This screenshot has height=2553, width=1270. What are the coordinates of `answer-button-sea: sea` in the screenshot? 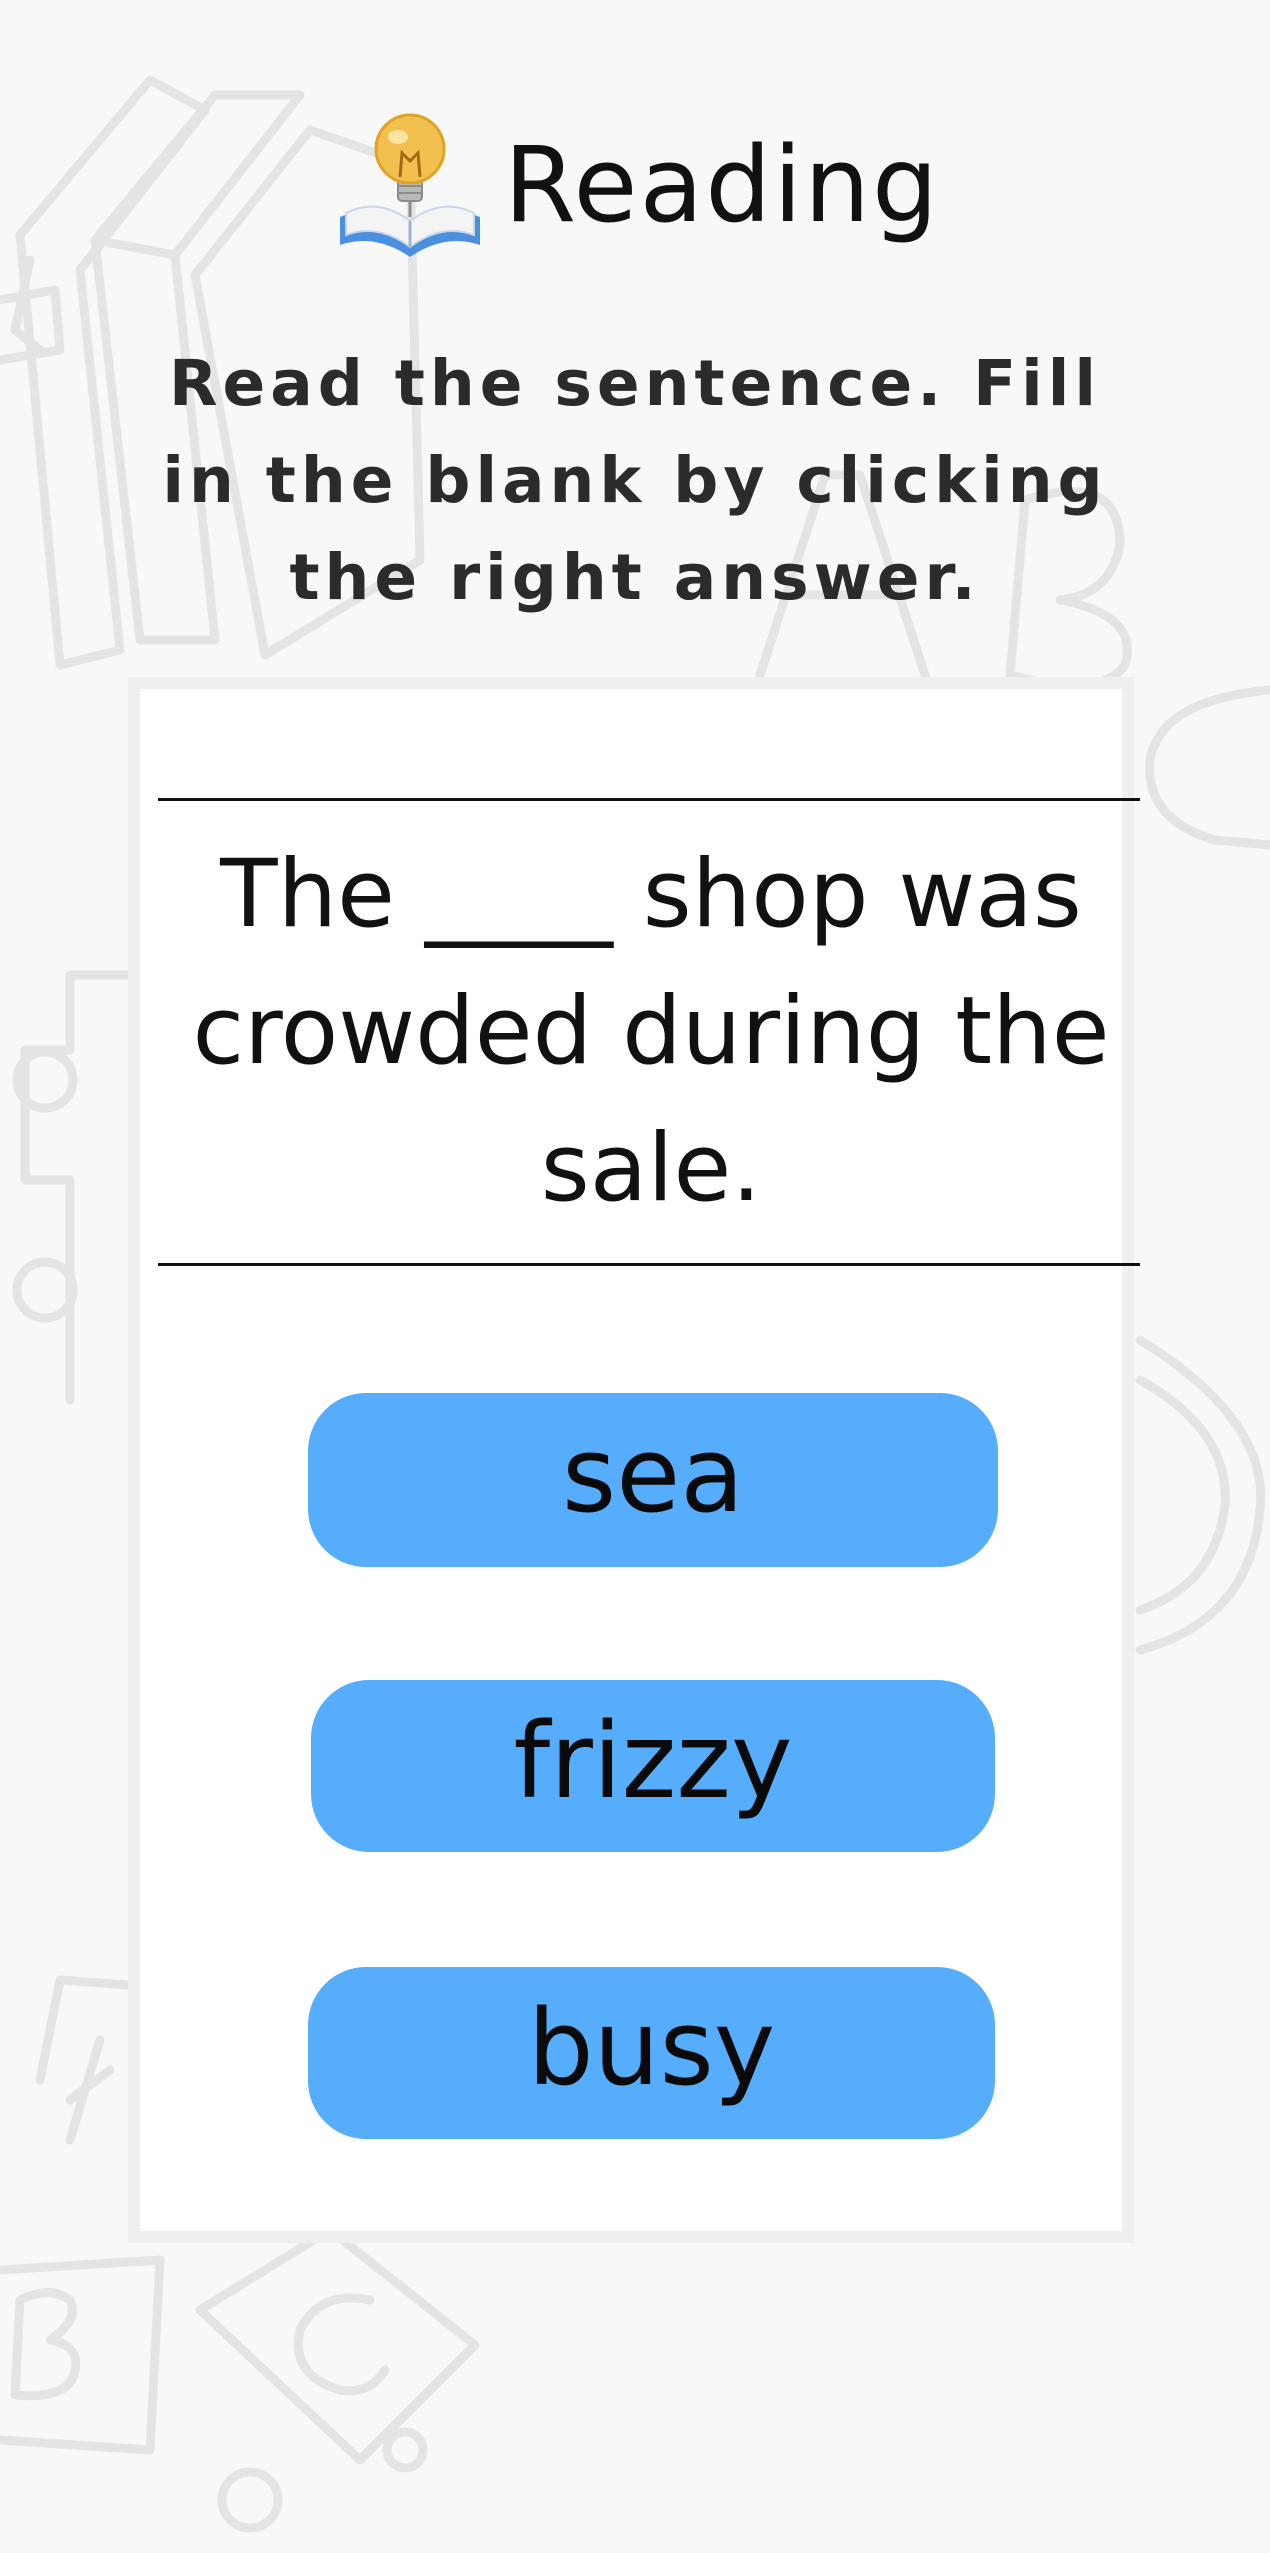 It's located at (653, 1480).